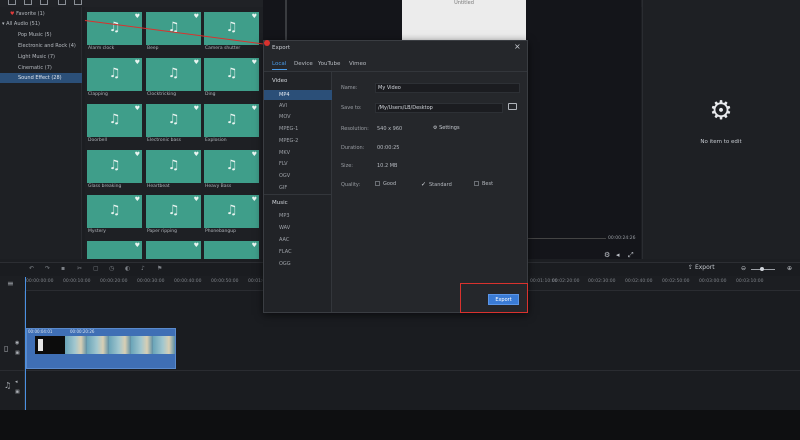 The width and height of the screenshot is (800, 440). Describe the element at coordinates (279, 64) in the screenshot. I see `tab-local: Local` at that location.